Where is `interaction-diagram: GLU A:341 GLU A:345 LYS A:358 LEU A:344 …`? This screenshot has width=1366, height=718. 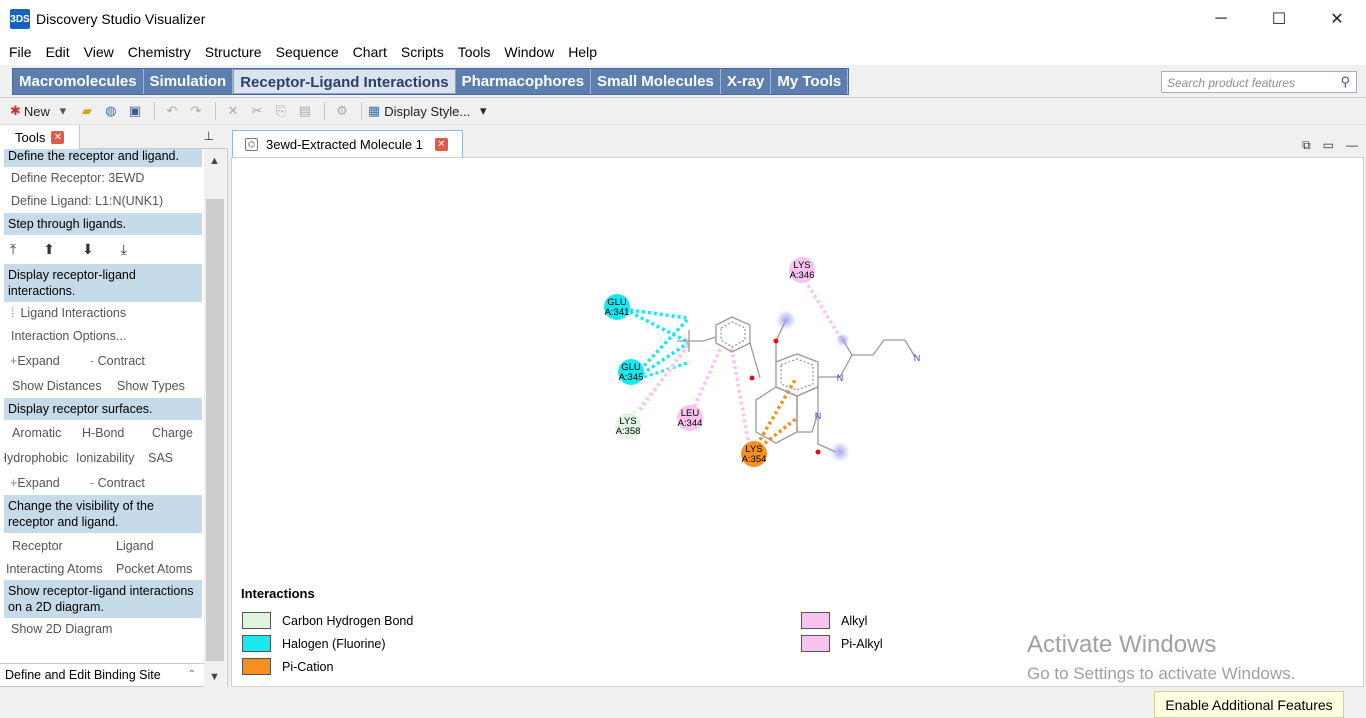 interaction-diagram: GLU A:341 GLU A:345 LYS A:358 LEU A:344 … is located at coordinates (762, 362).